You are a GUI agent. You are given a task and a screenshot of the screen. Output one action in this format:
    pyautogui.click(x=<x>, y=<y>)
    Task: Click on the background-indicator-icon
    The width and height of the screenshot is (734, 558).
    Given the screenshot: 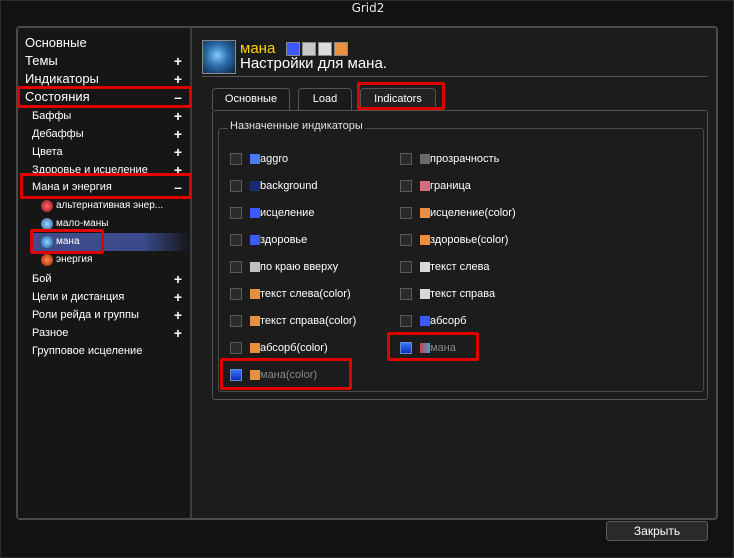 What is the action you would take?
    pyautogui.click(x=255, y=186)
    